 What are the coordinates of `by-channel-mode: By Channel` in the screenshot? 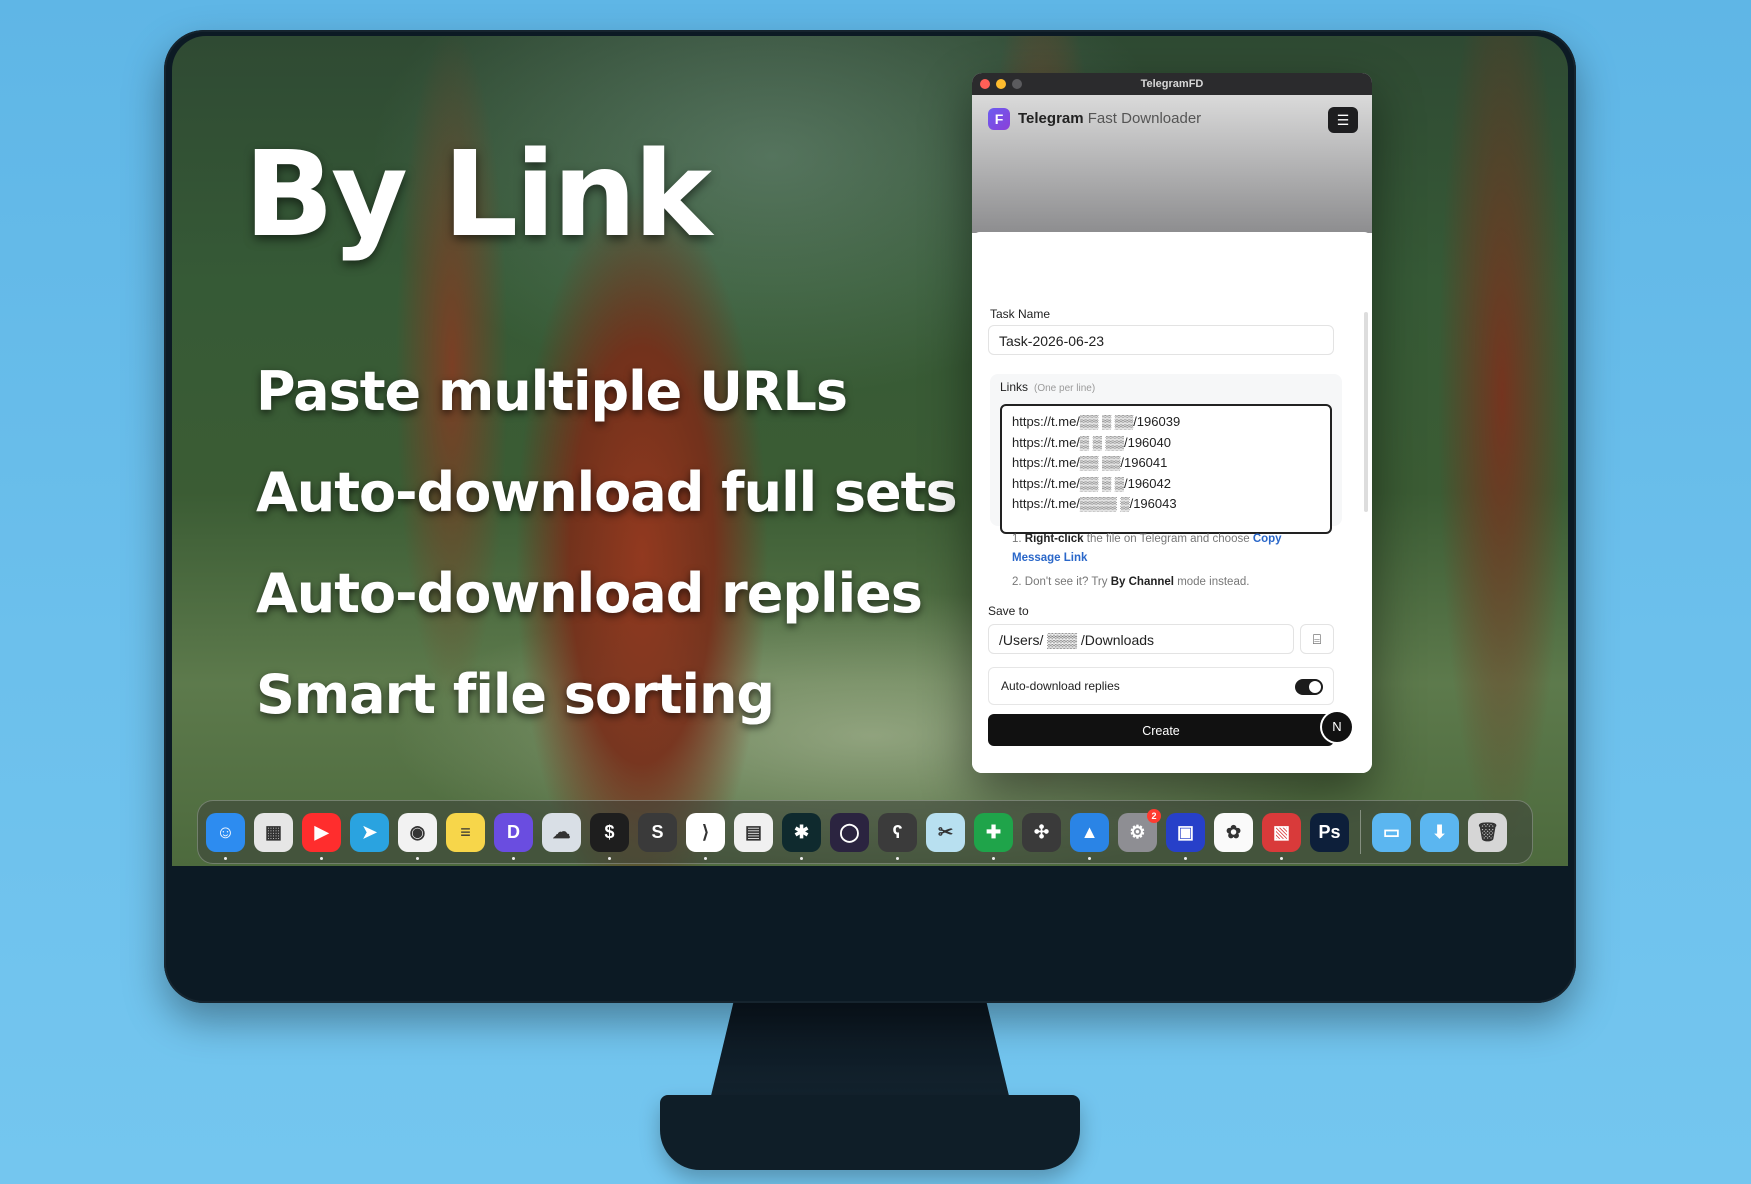 It's located at (1142, 582).